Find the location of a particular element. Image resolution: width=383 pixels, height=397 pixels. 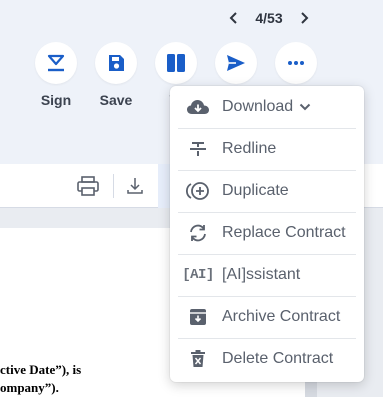

duplicate-icon is located at coordinates (198, 191).